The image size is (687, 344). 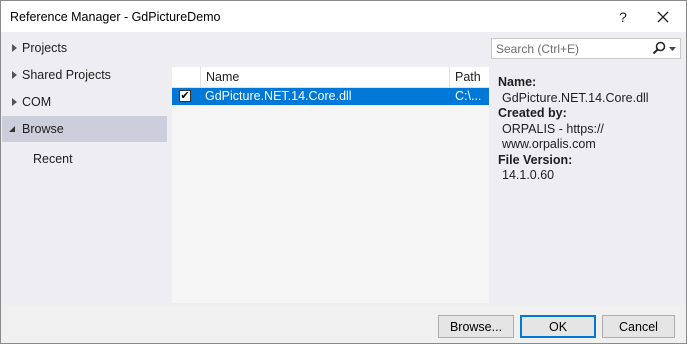 I want to click on nav-item-browse: Browse, so click(x=84, y=129).